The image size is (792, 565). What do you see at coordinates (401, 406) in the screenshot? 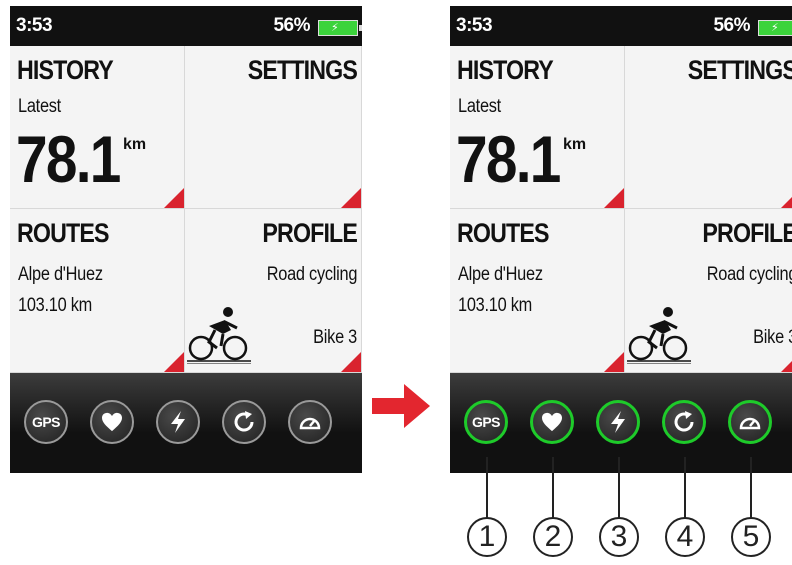
I see `arrow-right-icon` at bounding box center [401, 406].